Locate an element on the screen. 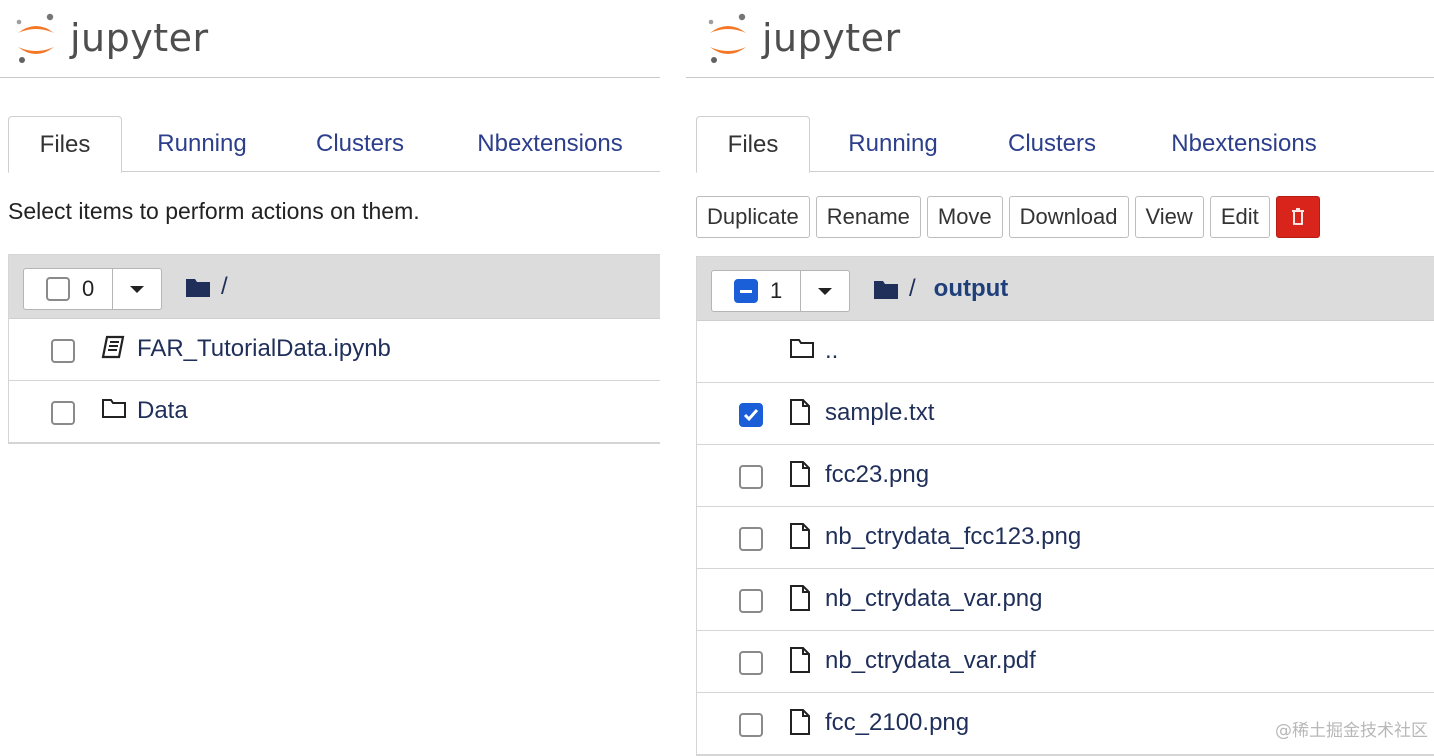 This screenshot has height=756, width=1434. watermark: @稀土掘金技术社区 is located at coordinates (1351, 731).